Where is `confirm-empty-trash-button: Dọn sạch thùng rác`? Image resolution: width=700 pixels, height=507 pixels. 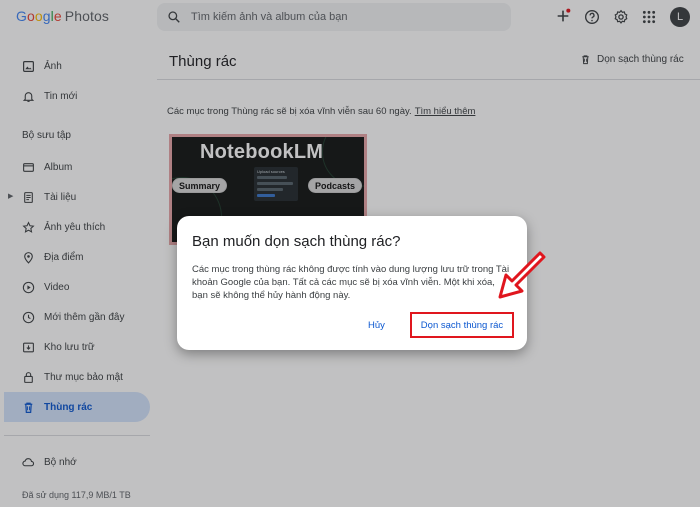
confirm-empty-trash-button: Dọn sạch thùng rác is located at coordinates (462, 325).